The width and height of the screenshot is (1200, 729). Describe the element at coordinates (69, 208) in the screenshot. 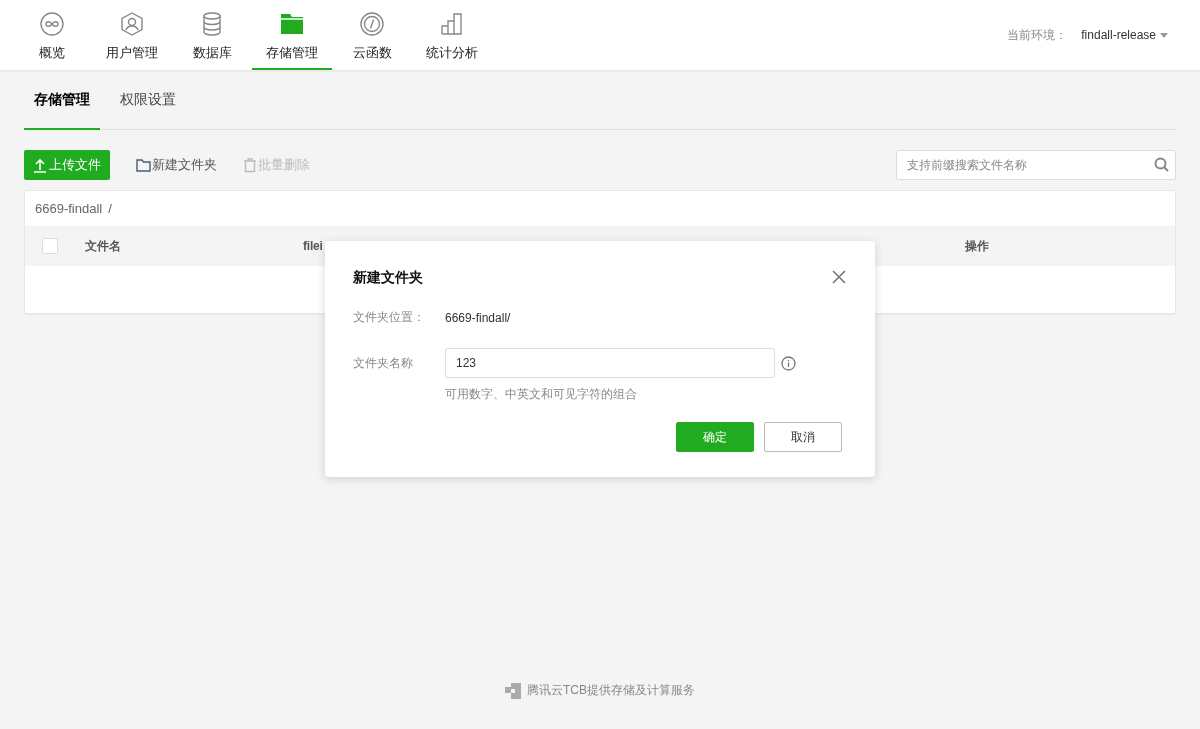

I see `breadcrumb-link: 6669-findall` at that location.